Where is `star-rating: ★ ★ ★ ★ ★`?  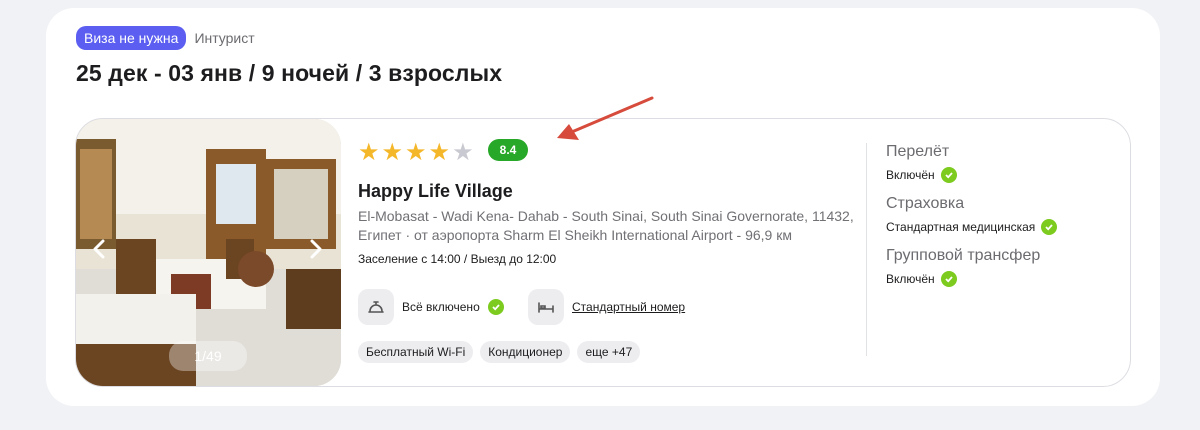 star-rating: ★ ★ ★ ★ ★ is located at coordinates (416, 153).